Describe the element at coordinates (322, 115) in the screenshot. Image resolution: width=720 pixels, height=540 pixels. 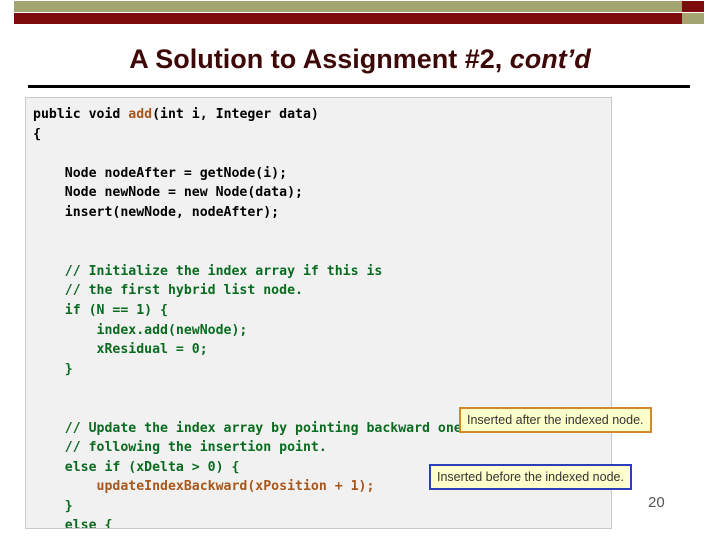
I see `code-line: public void add(int i, Integer data)` at that location.